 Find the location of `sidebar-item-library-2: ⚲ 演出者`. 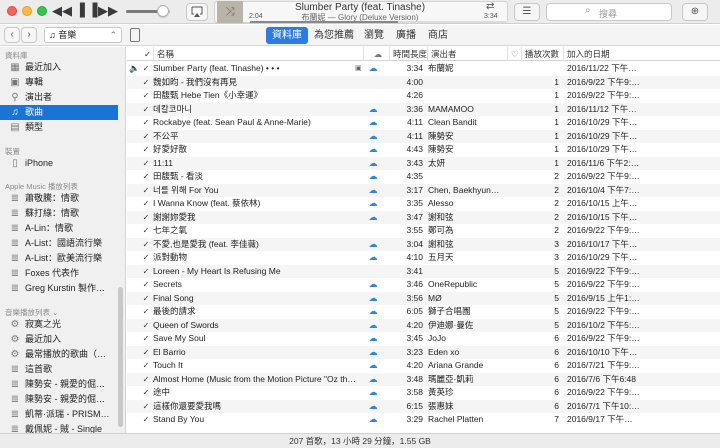

sidebar-item-library-2: ⚲ 演出者 is located at coordinates (59, 97).